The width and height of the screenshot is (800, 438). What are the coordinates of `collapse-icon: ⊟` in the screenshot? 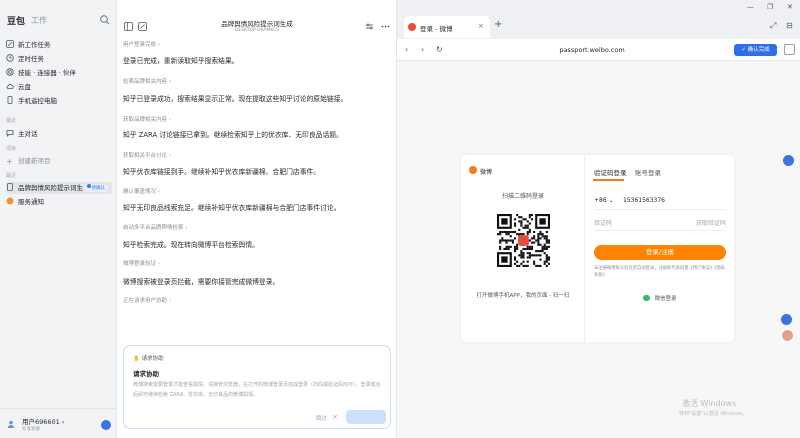 It's located at (789, 25).